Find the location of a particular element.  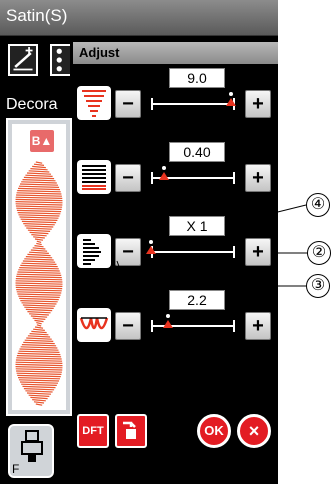

stitch-length-plus-button: + is located at coordinates (258, 326).